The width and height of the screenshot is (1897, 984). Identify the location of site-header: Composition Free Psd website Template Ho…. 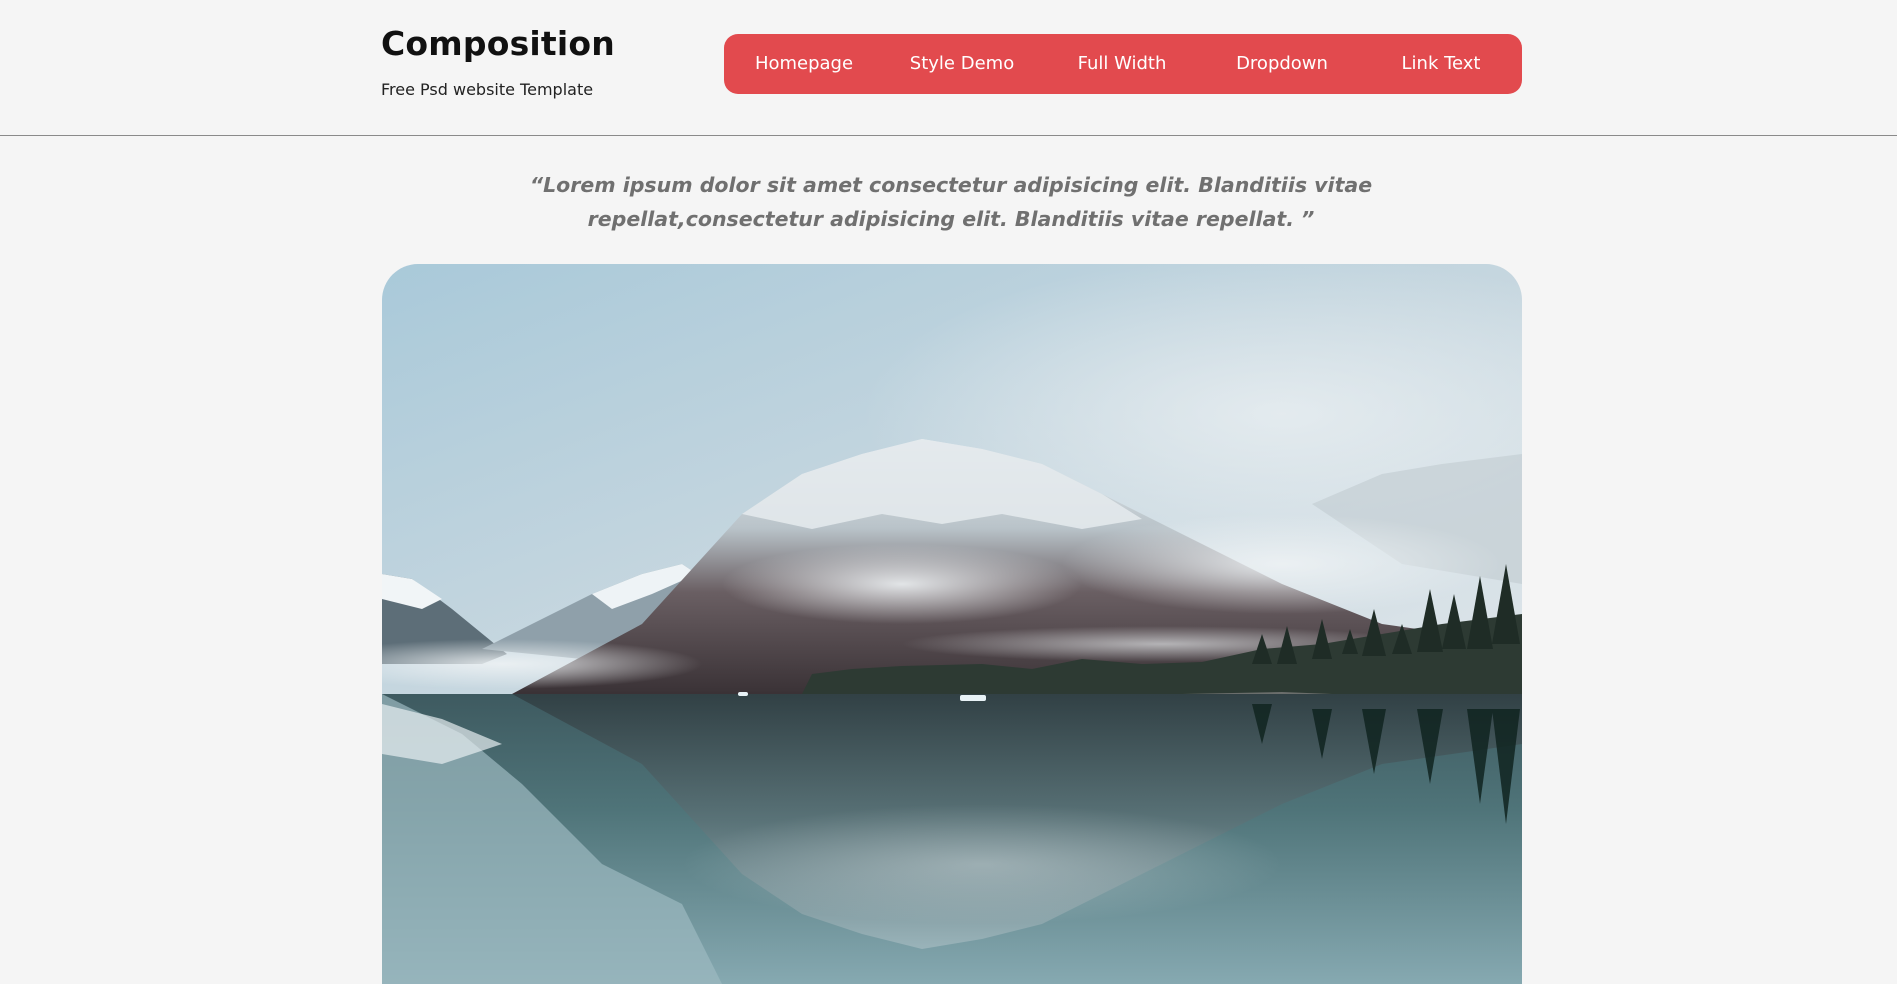
(948, 68).